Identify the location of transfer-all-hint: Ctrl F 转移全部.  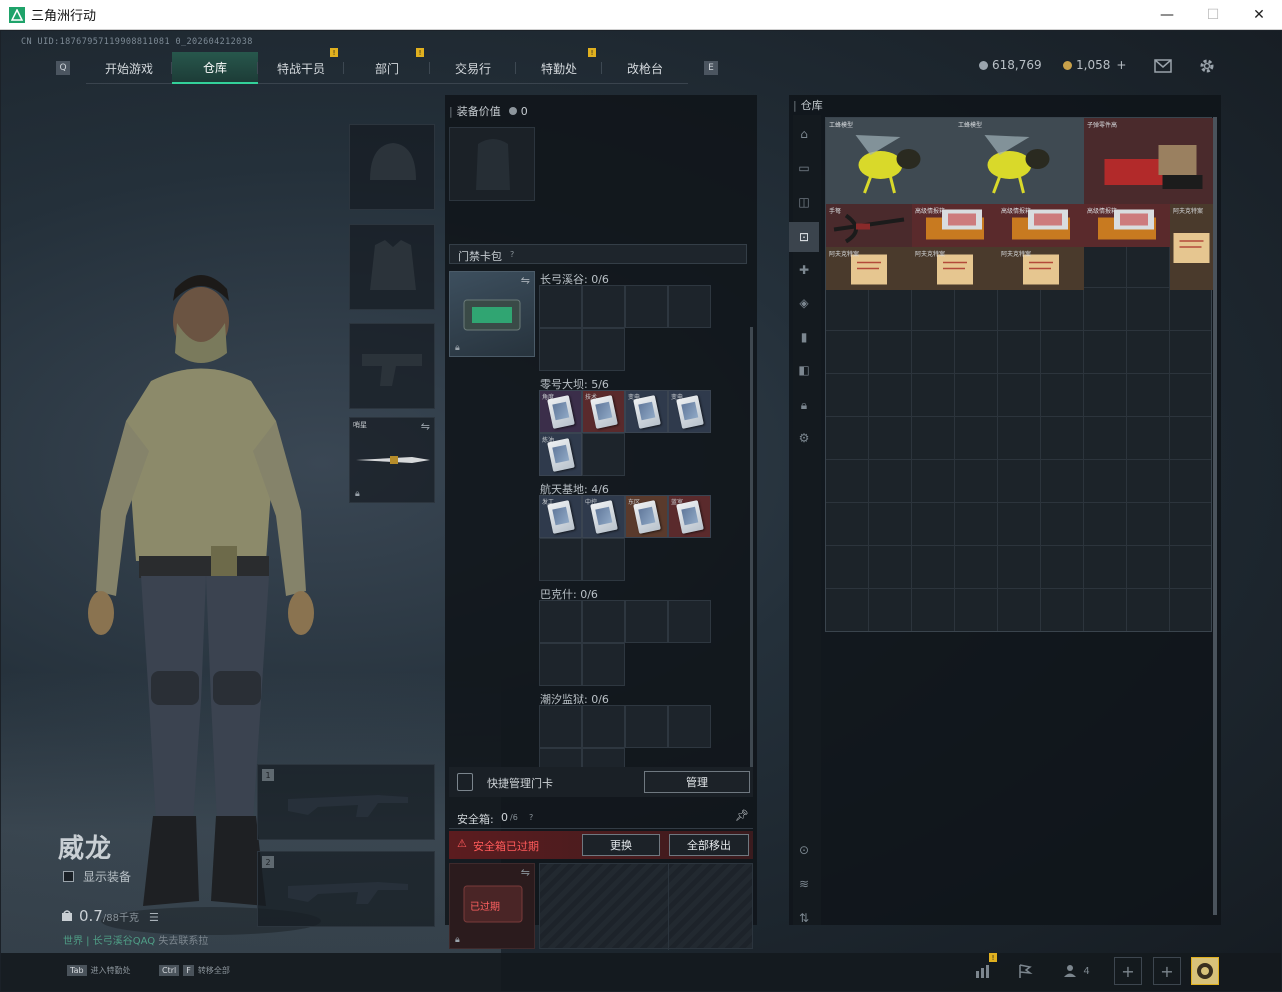
(194, 970).